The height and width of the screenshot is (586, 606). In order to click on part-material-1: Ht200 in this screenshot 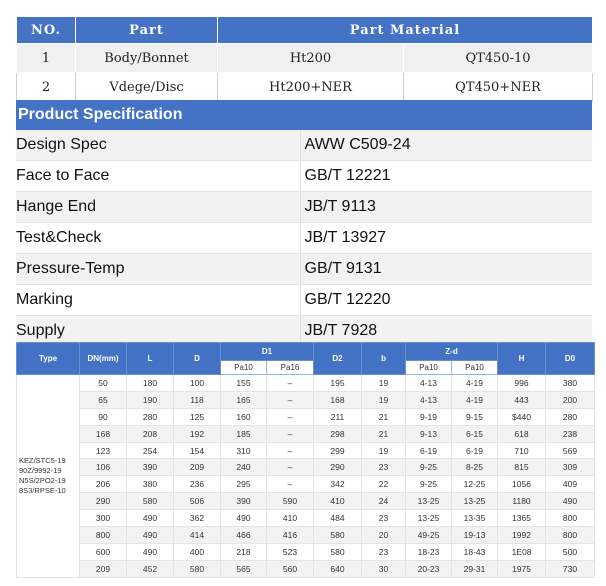, I will do `click(310, 58)`.